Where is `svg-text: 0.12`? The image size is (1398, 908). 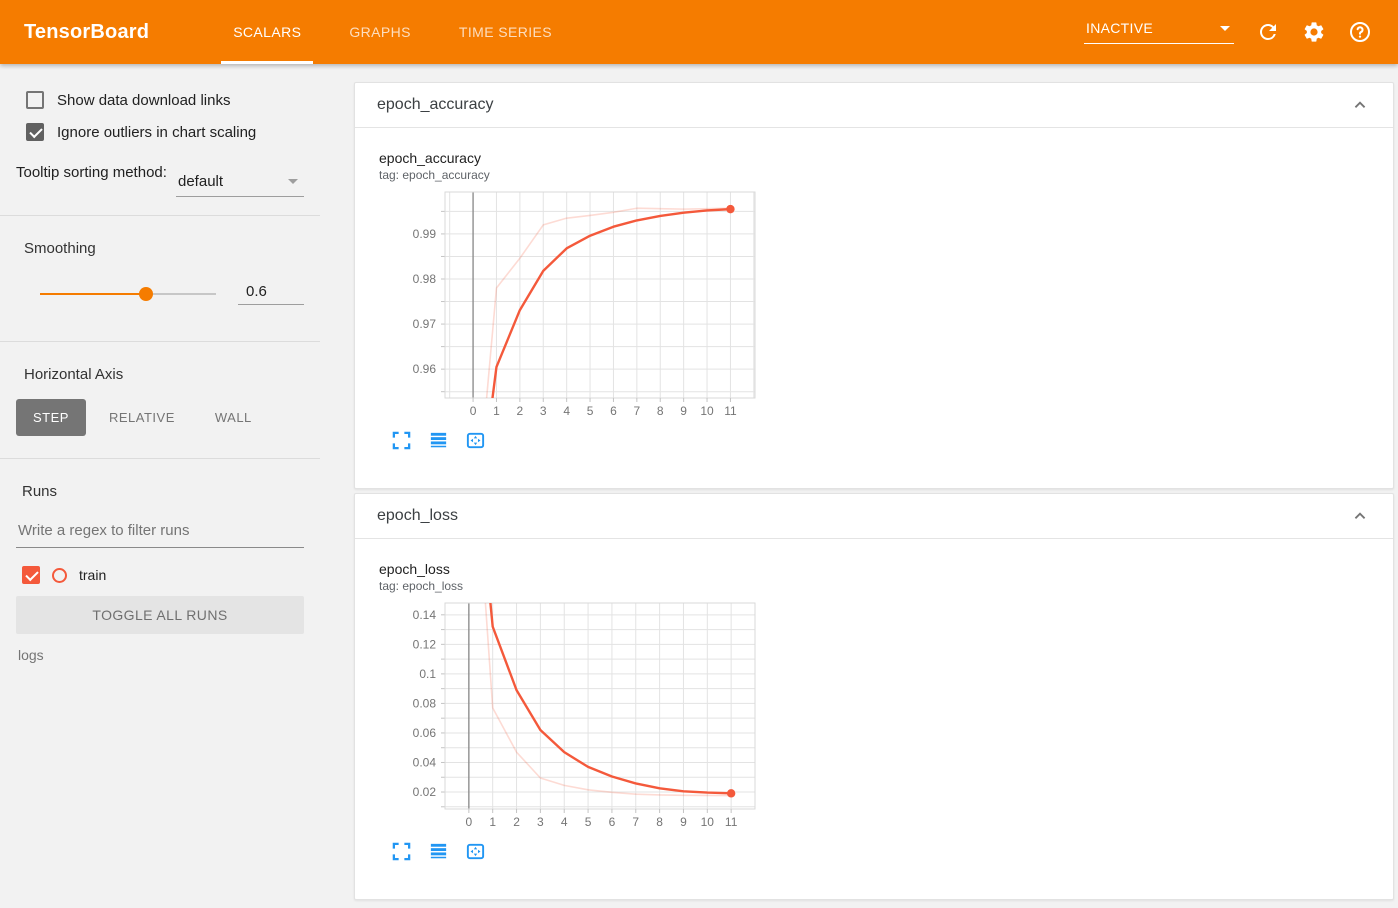 svg-text: 0.12 is located at coordinates (425, 644).